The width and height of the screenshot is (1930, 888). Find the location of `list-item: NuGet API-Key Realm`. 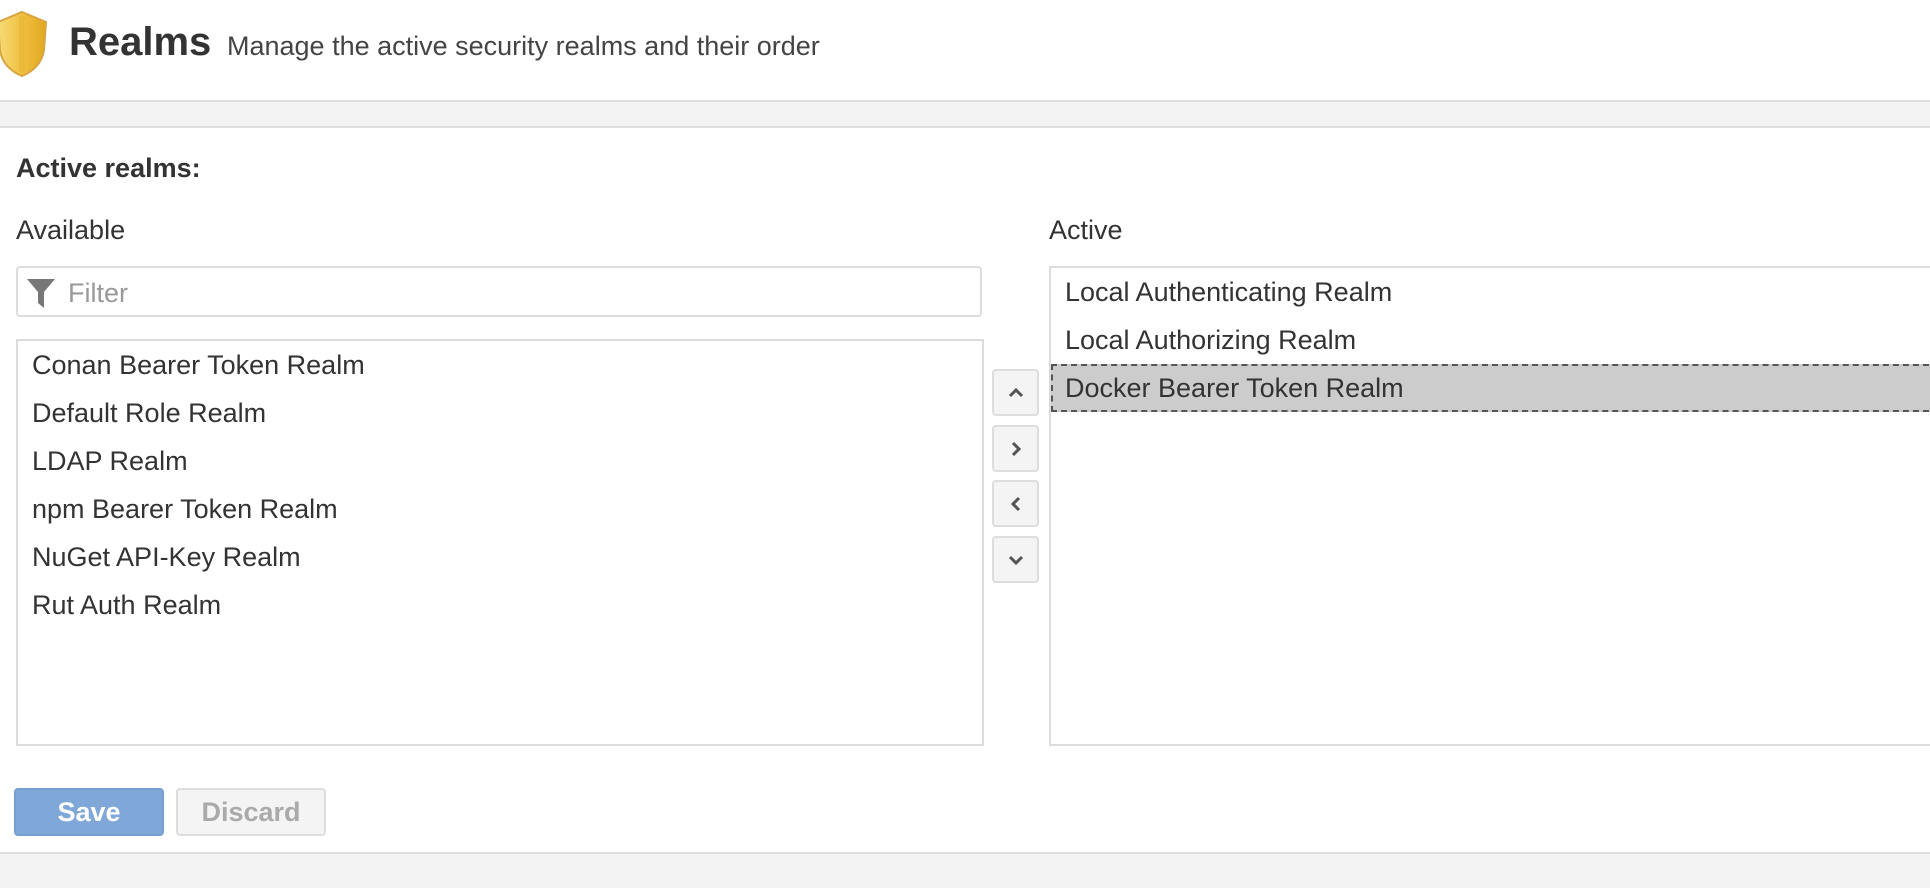

list-item: NuGet API-Key Realm is located at coordinates (500, 557).